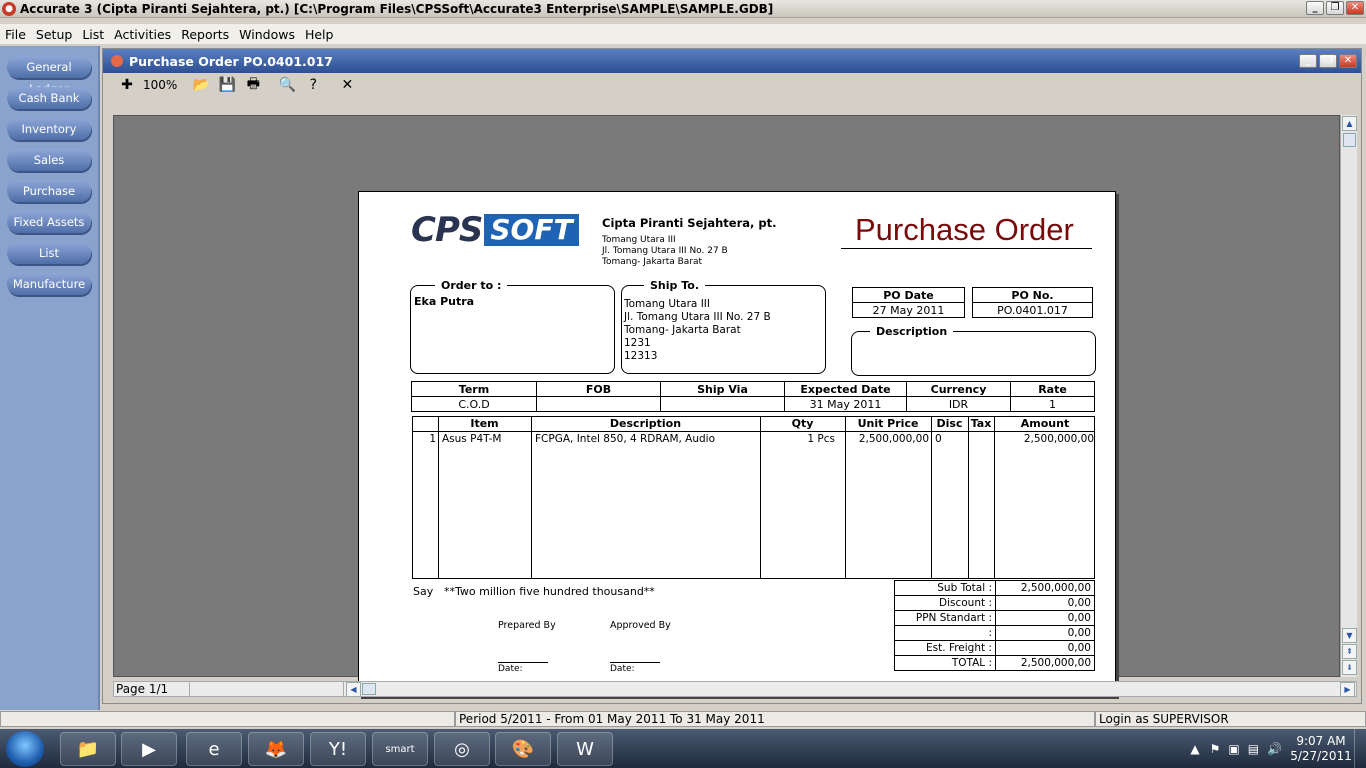 The height and width of the screenshot is (768, 1366). I want to click on rate-header: Rate, so click(1052, 389).